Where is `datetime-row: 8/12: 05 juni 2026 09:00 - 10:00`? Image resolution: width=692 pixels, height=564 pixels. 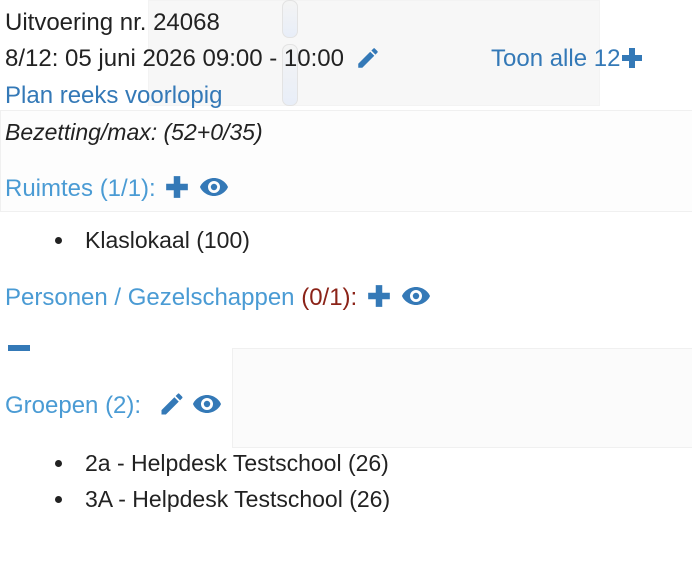
datetime-row: 8/12: 05 juni 2026 09:00 - 10:00 is located at coordinates (193, 59).